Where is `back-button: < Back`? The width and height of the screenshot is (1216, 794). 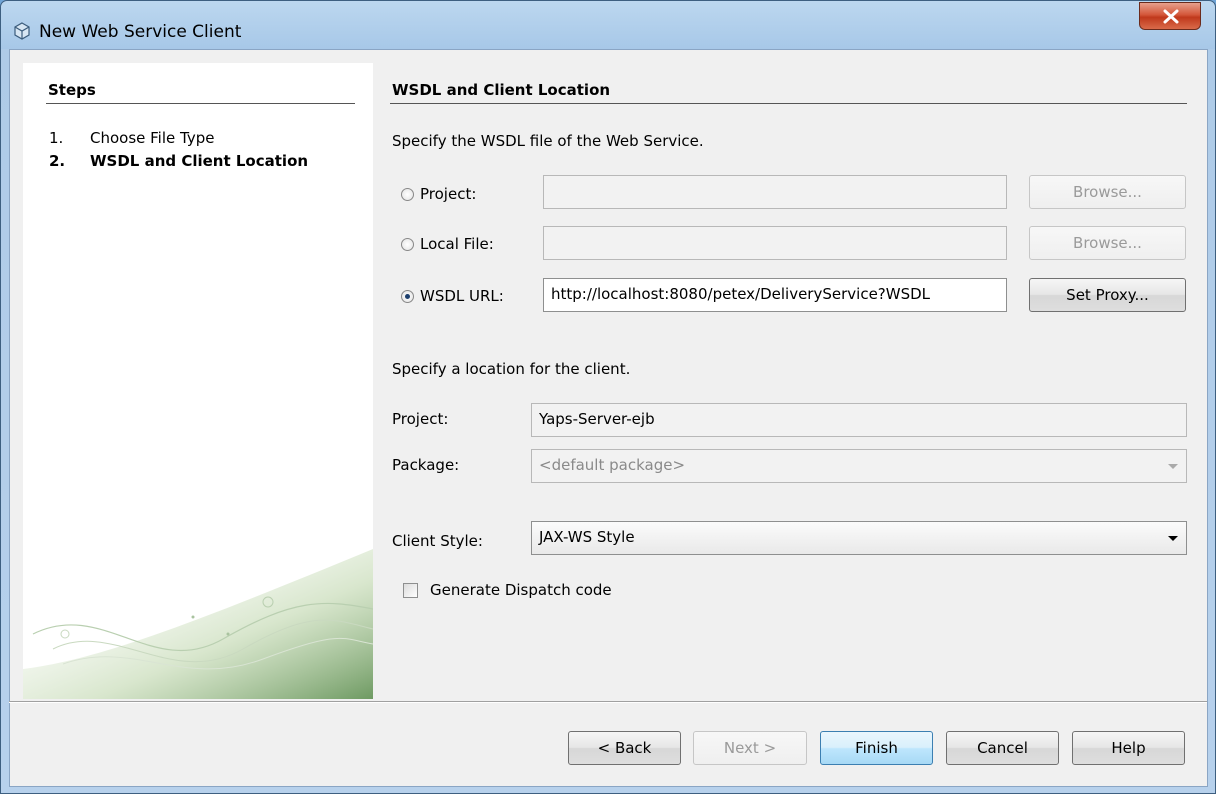
back-button: < Back is located at coordinates (624, 748).